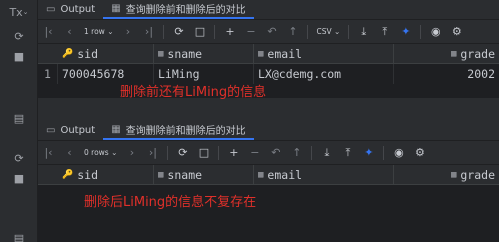 The width and height of the screenshot is (499, 242). What do you see at coordinates (48, 74) in the screenshot?
I see `row-number: 1` at bounding box center [48, 74].